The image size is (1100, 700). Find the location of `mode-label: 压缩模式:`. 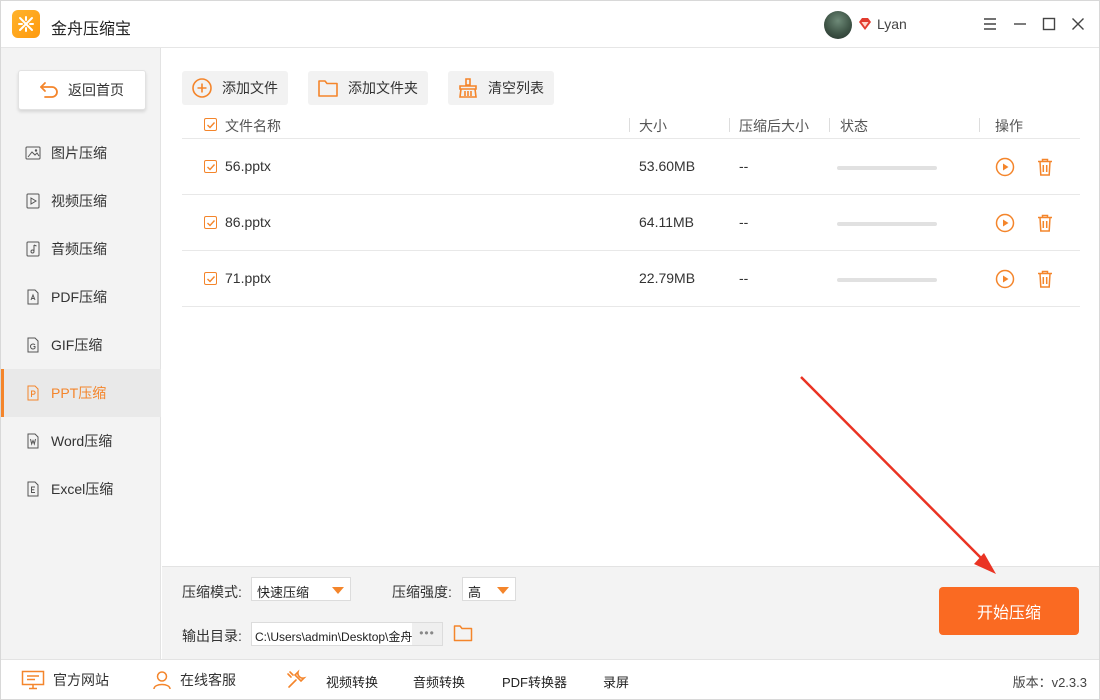

mode-label: 压缩模式: is located at coordinates (212, 592).